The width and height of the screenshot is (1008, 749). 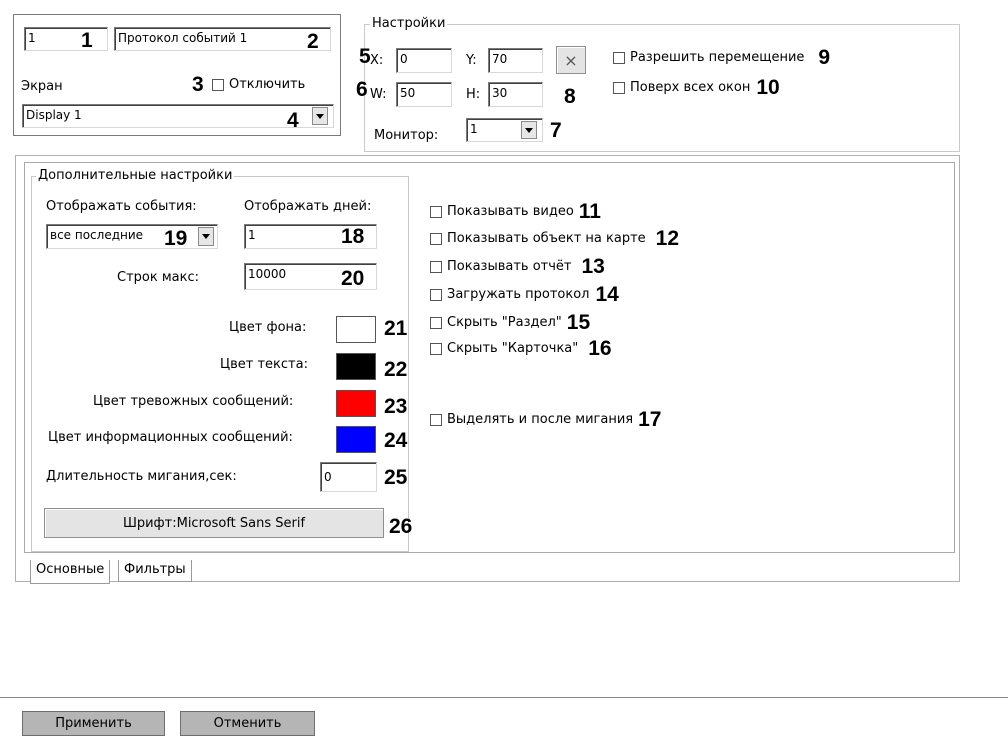 What do you see at coordinates (267, 84) in the screenshot?
I see `disable-label: Отключить` at bounding box center [267, 84].